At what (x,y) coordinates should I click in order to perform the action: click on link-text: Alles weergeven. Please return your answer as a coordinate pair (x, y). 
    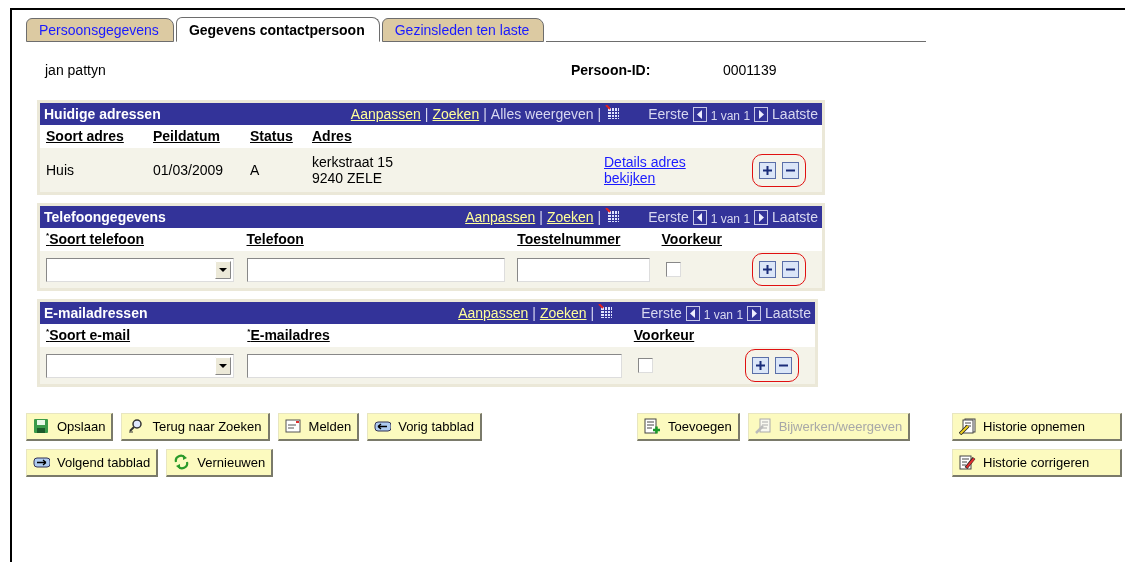
    Looking at the image, I should click on (542, 114).